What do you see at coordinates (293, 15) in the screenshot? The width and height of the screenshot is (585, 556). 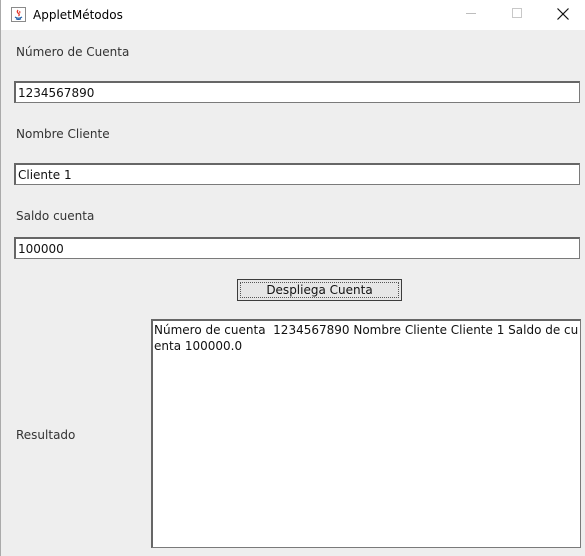 I see `title-bar: AppletMétodos` at bounding box center [293, 15].